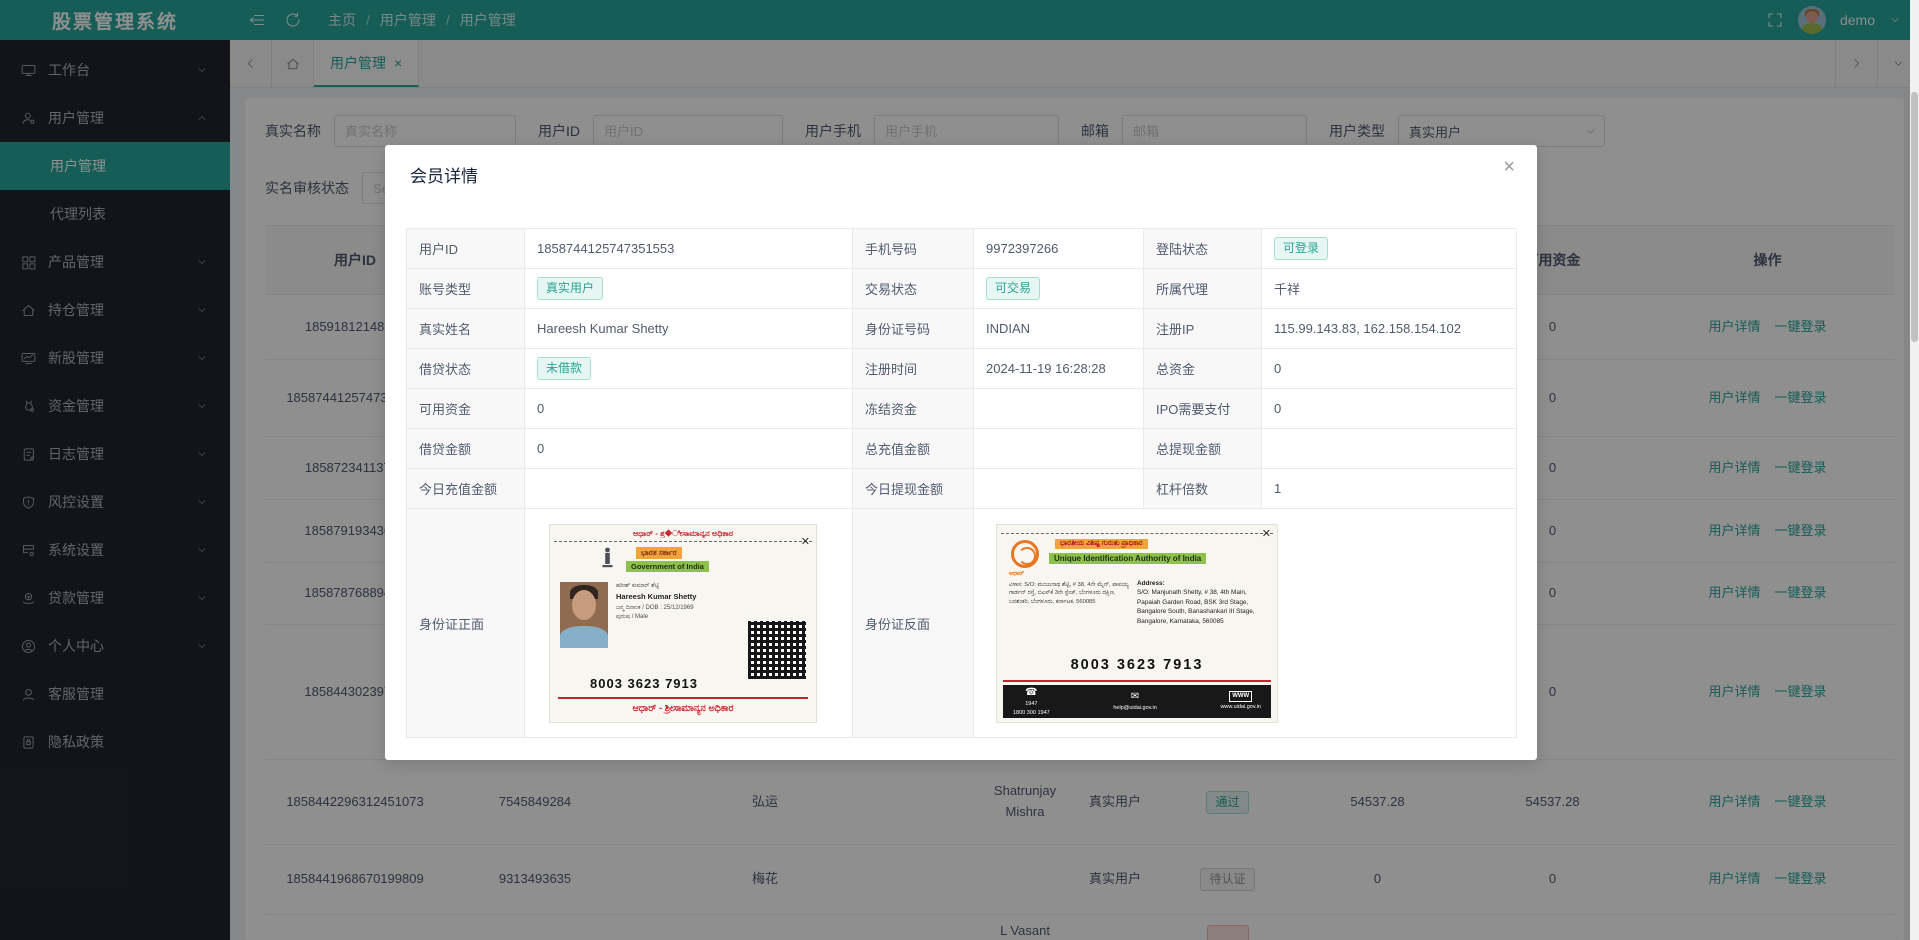 This screenshot has height=940, width=1919. What do you see at coordinates (1203, 369) in the screenshot?
I see `field-label: 总资金` at bounding box center [1203, 369].